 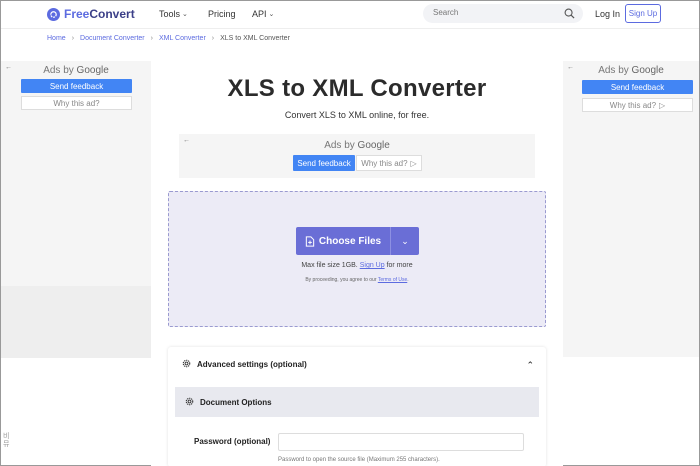 I want to click on choose-files-button: Choose Files, so click(x=343, y=241).